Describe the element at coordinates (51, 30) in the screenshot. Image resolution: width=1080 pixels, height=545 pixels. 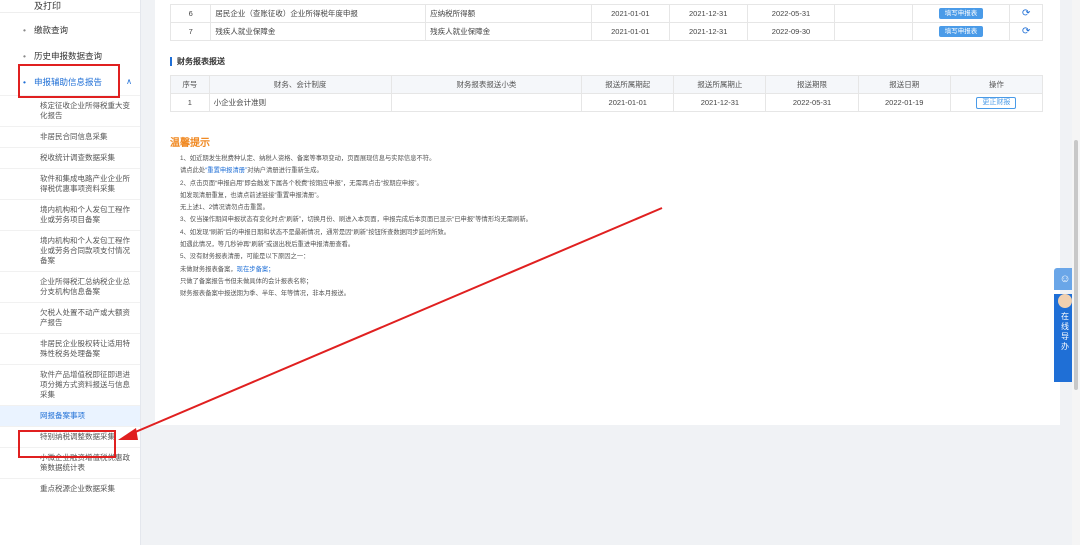
I see `sidebar-item-label: 缴款查询` at that location.